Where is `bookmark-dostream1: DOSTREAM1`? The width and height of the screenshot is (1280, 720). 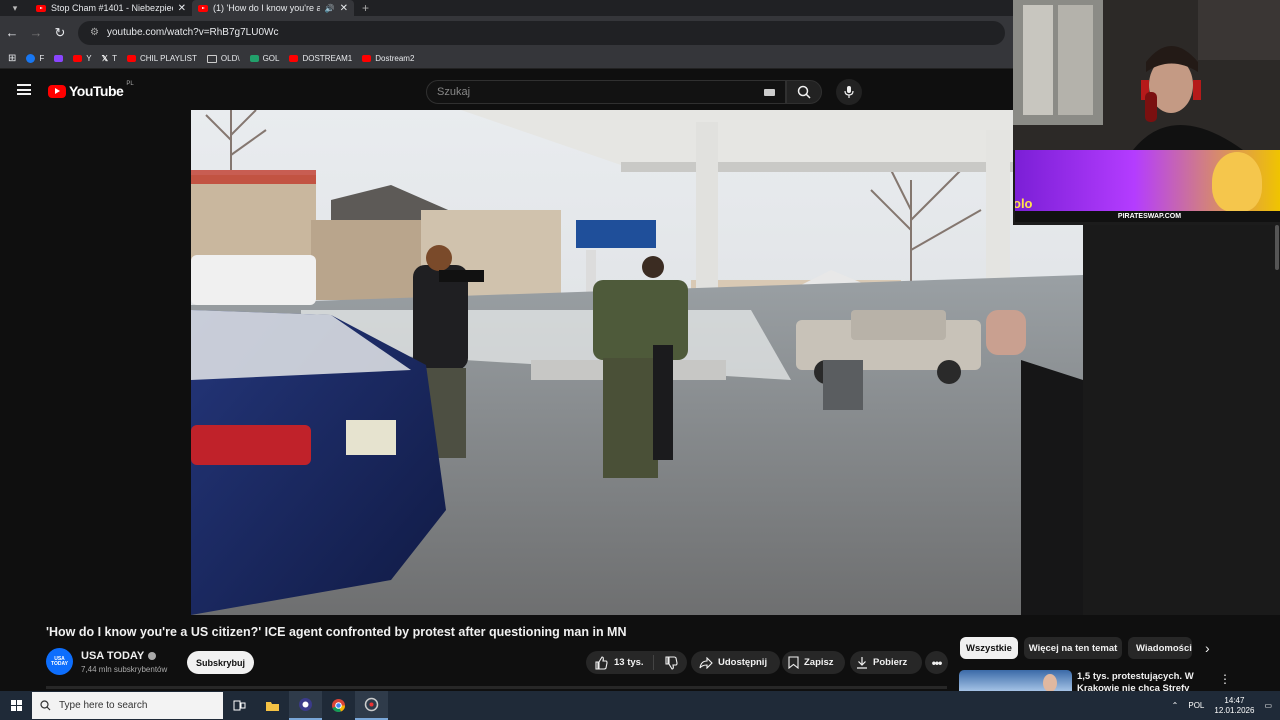
bookmark-dostream1: DOSTREAM1 is located at coordinates (320, 58).